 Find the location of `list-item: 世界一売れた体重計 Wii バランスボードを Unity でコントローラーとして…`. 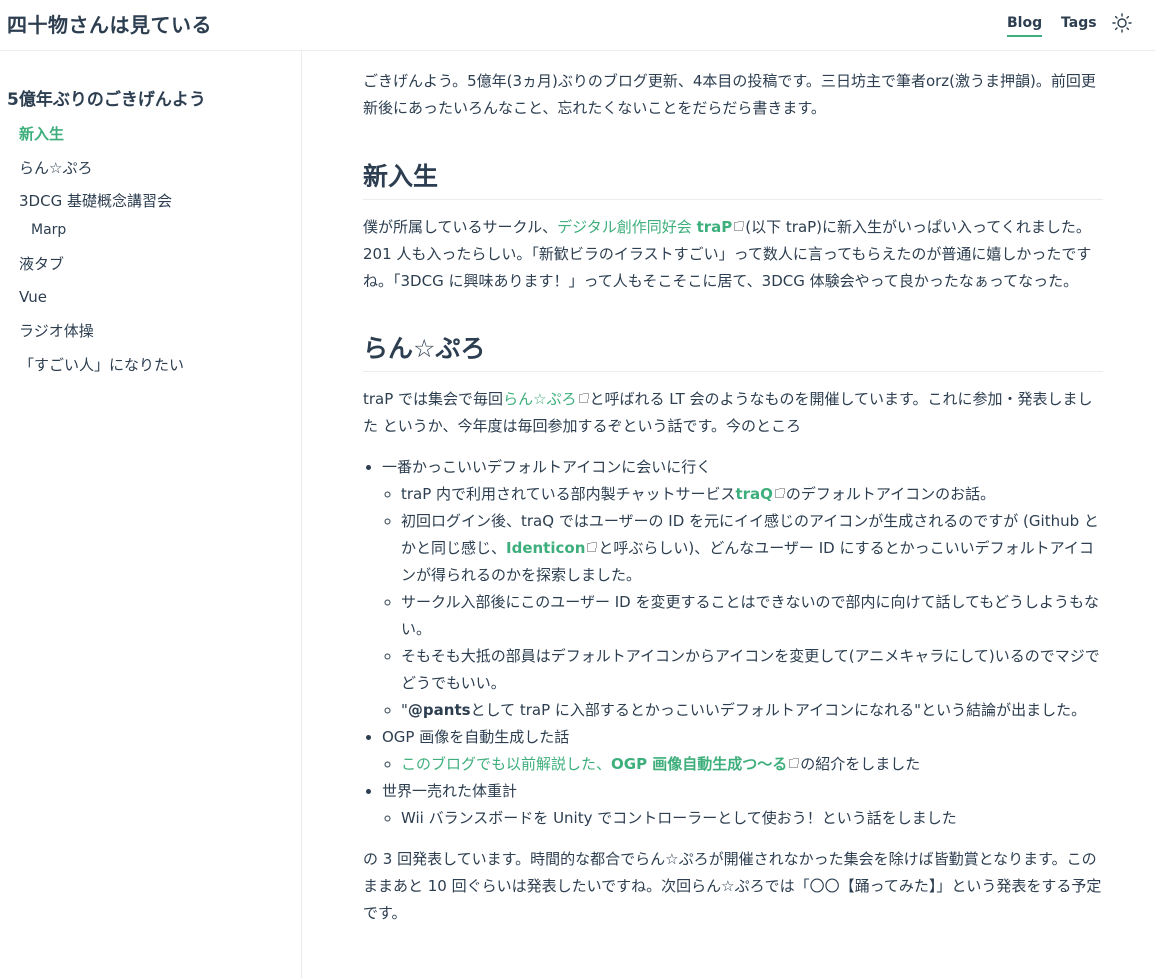

list-item: 世界一売れた体重計 Wii バランスボードを Unity でコントローラーとして… is located at coordinates (742, 805).